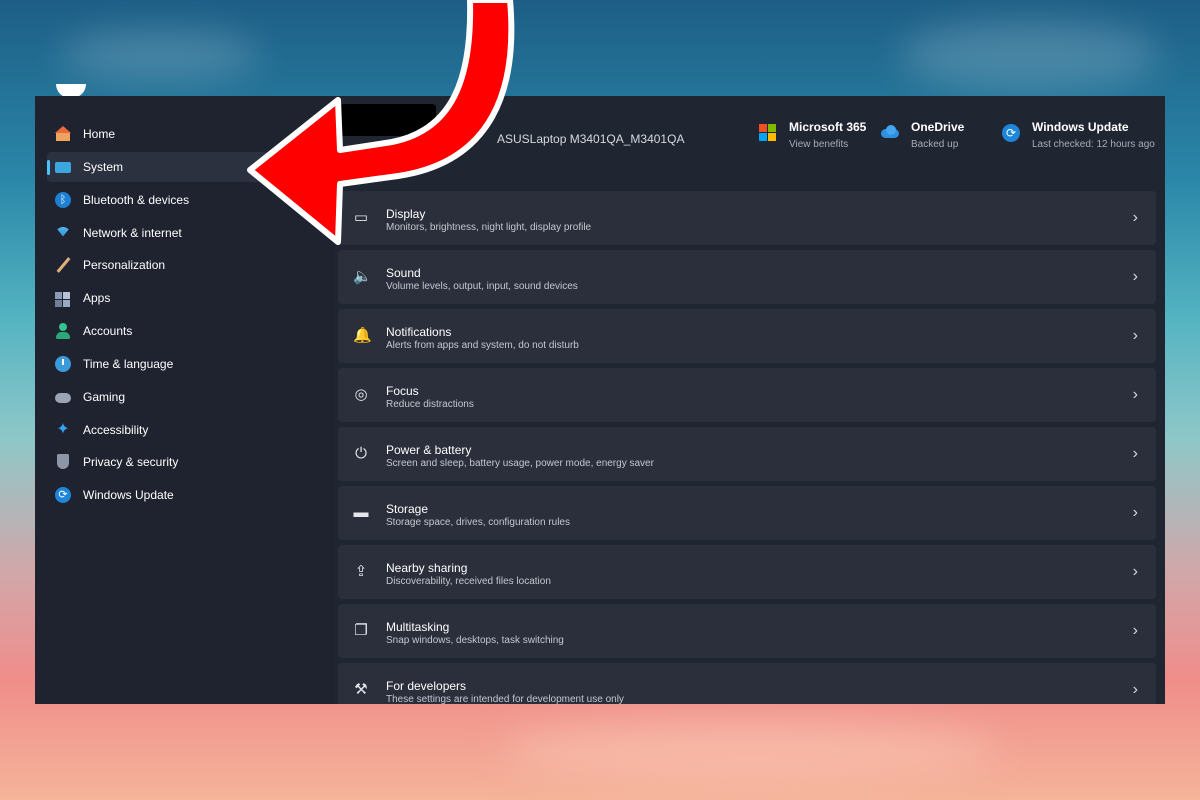  Describe the element at coordinates (189, 233) in the screenshot. I see `sidebar-item-network: Network & internet` at that location.